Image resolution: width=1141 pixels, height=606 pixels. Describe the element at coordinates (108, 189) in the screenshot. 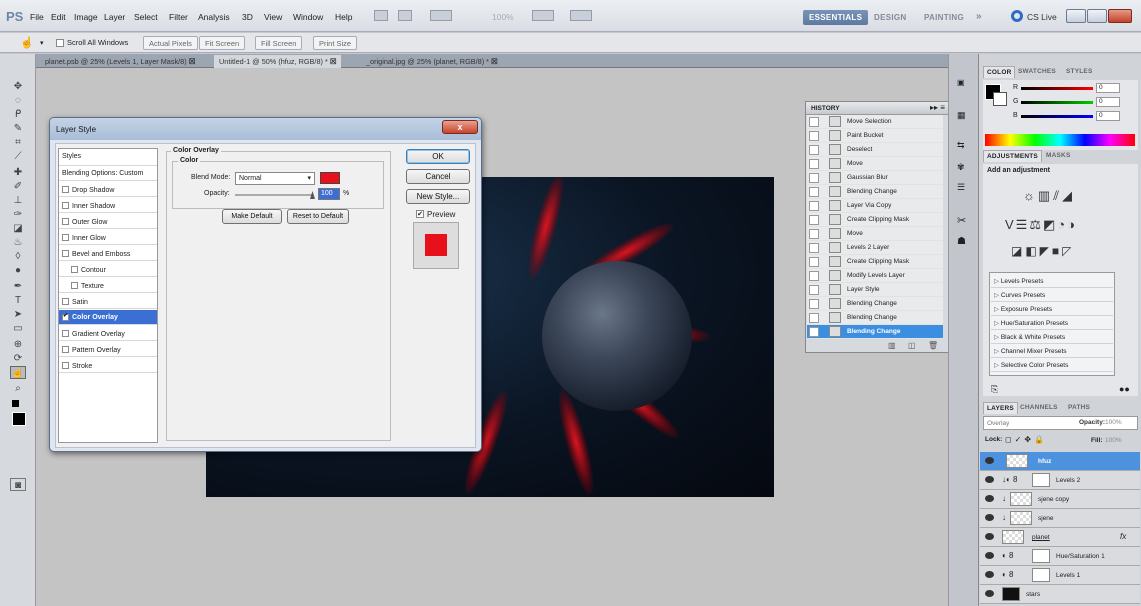

I see `style-drop-shadow: Drop Shadow` at that location.